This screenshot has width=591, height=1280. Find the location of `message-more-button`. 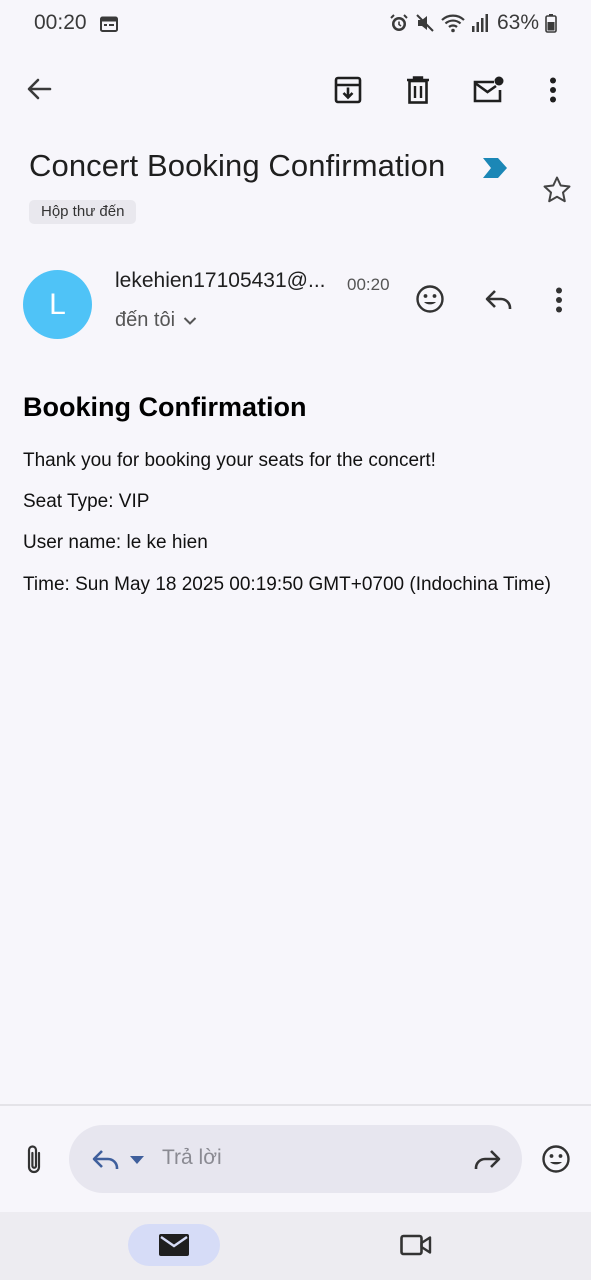

message-more-button is located at coordinates (559, 300).